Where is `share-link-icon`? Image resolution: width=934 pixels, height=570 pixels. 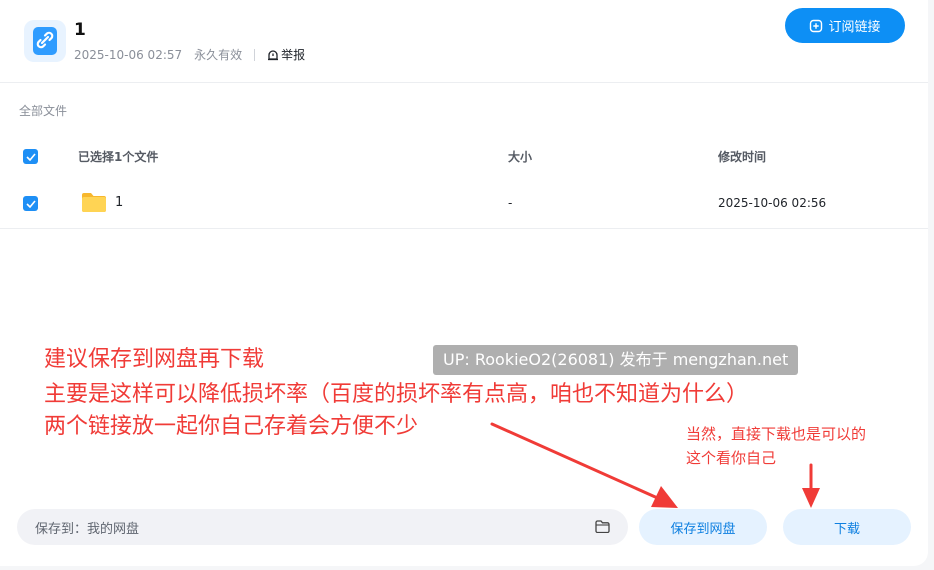 share-link-icon is located at coordinates (45, 41).